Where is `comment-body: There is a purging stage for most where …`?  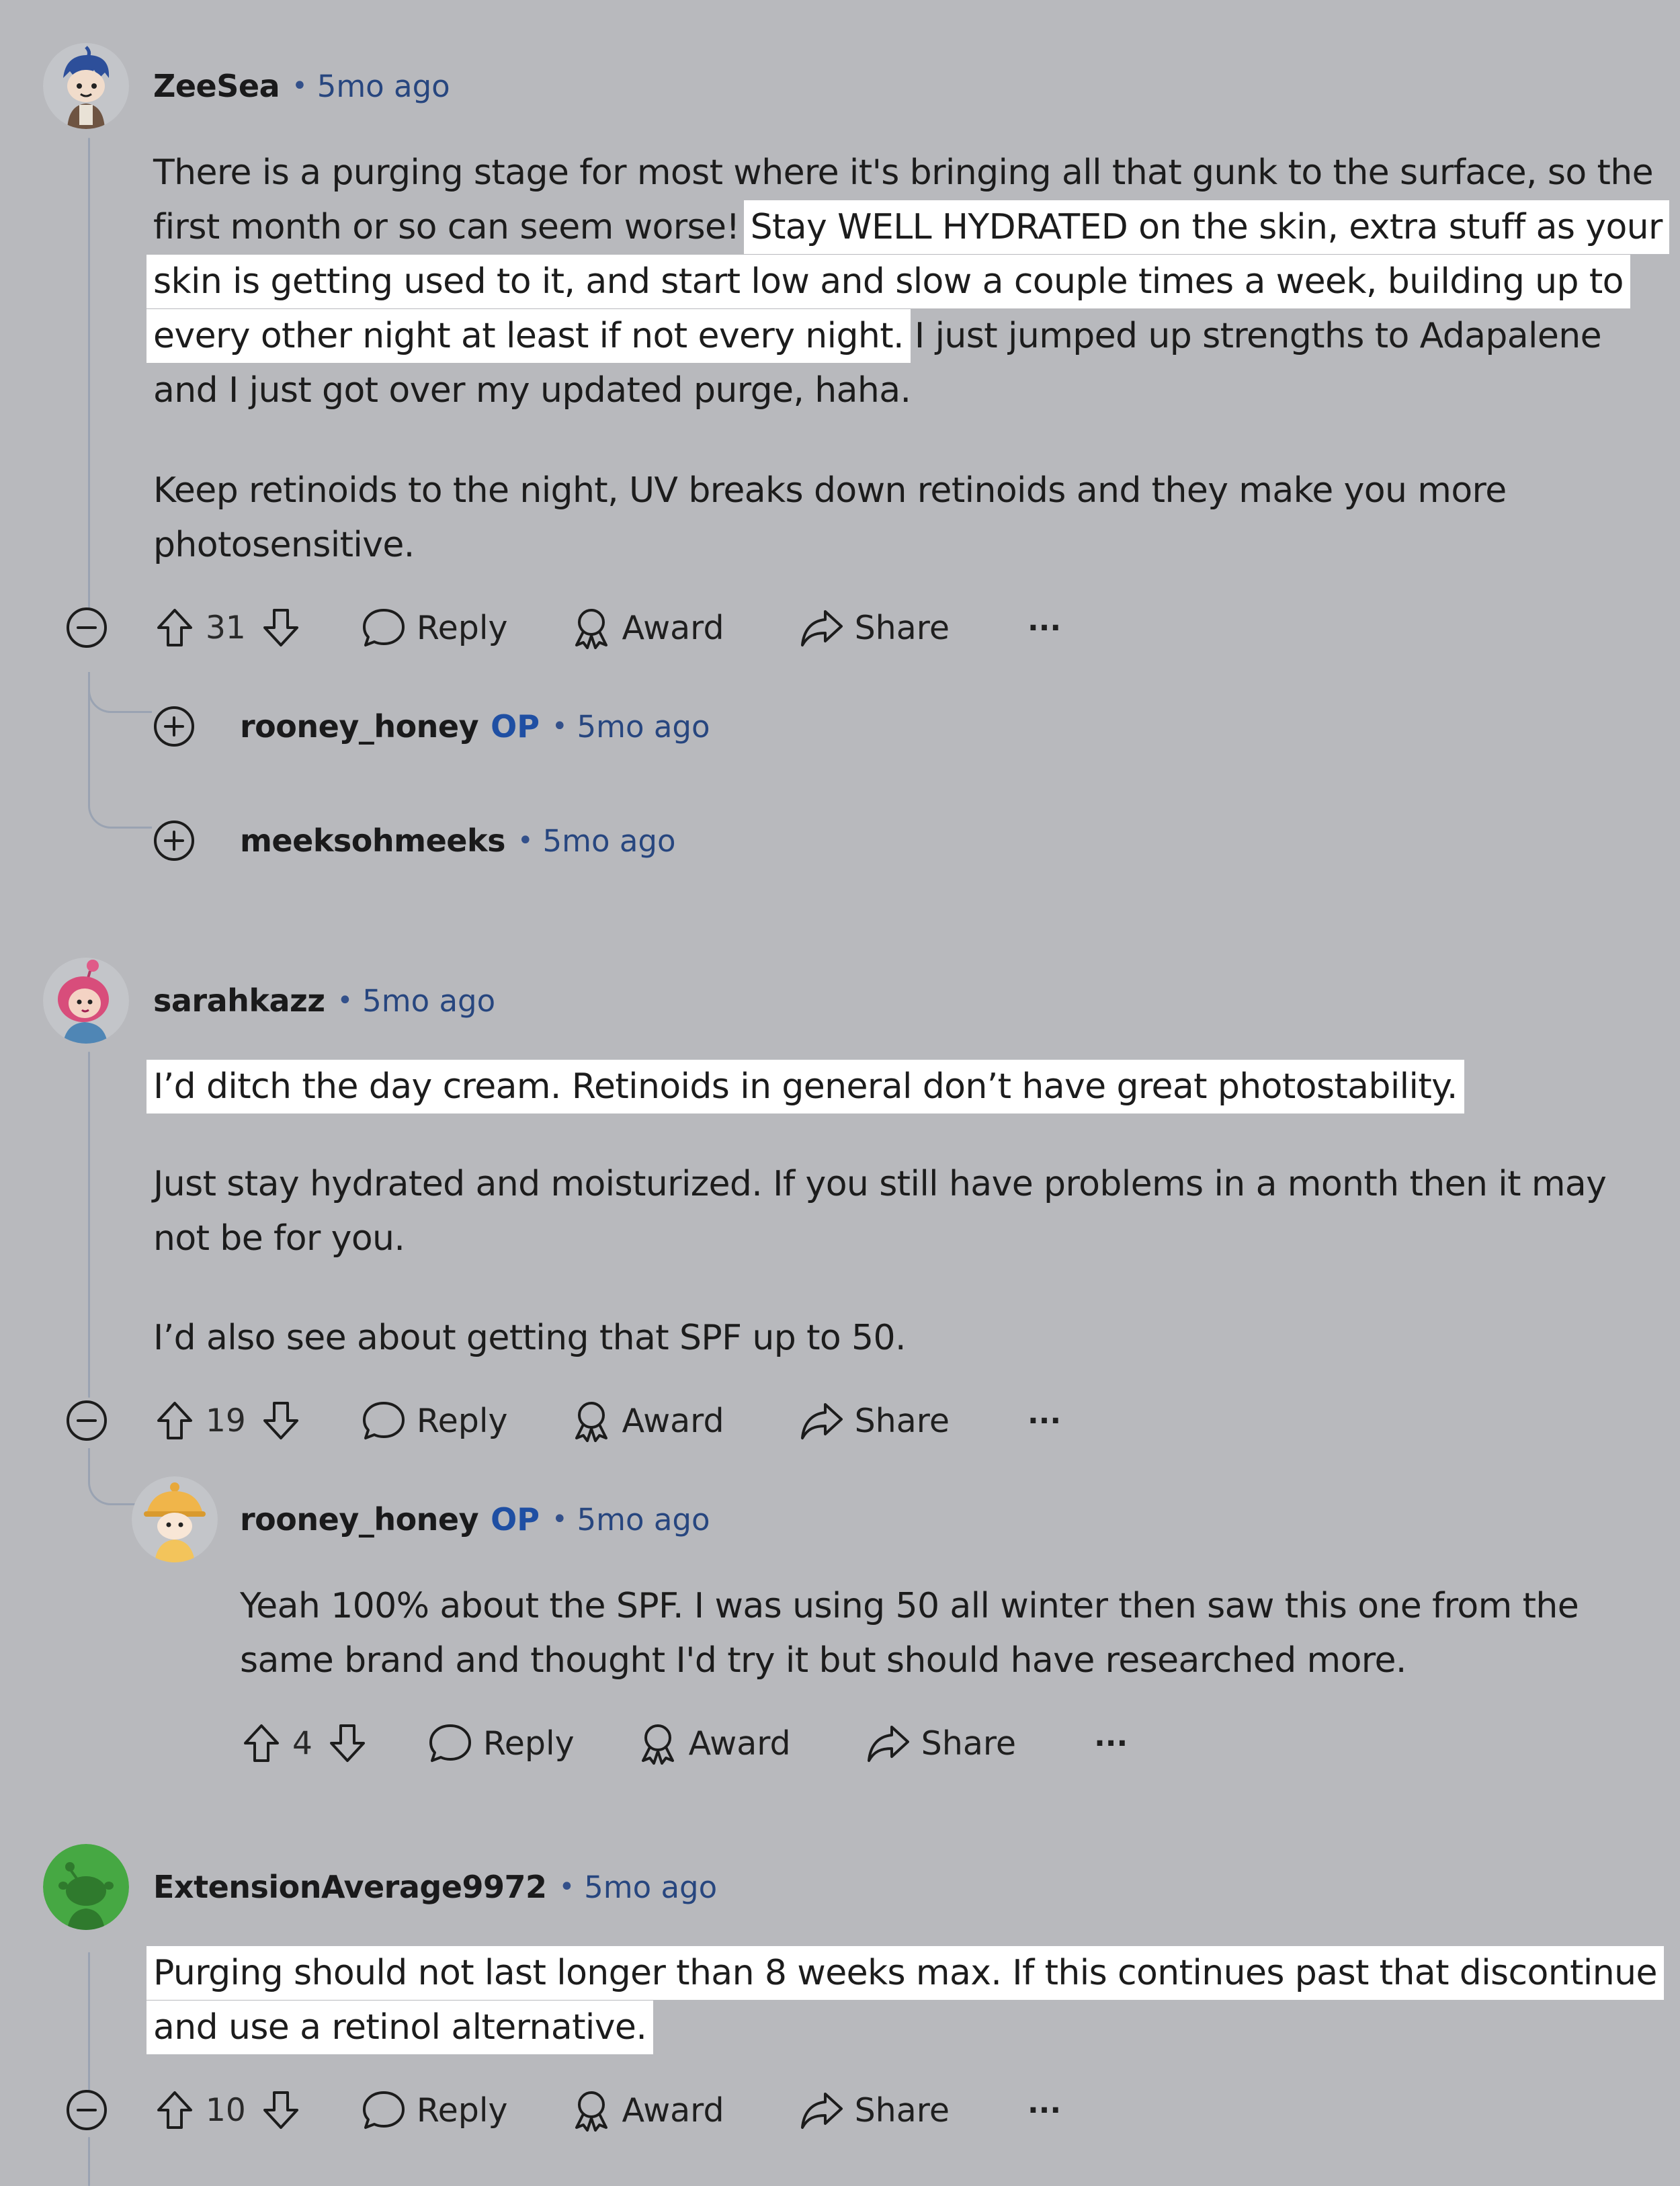 comment-body: There is a purging stage for most where … is located at coordinates (908, 282).